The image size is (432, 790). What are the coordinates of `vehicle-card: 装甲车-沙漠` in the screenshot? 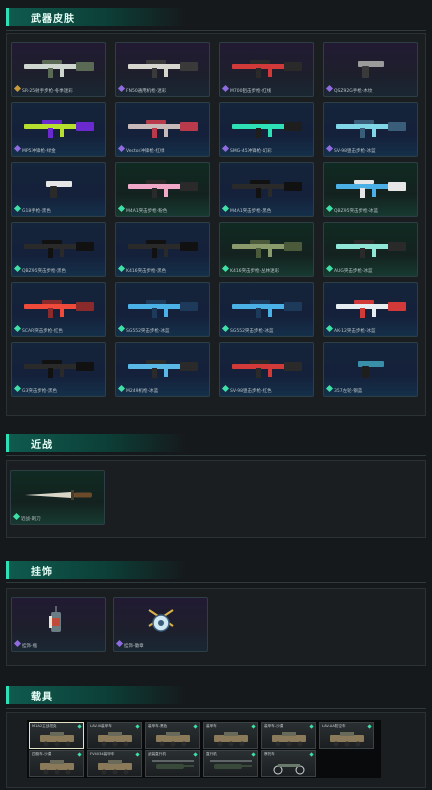 It's located at (288, 735).